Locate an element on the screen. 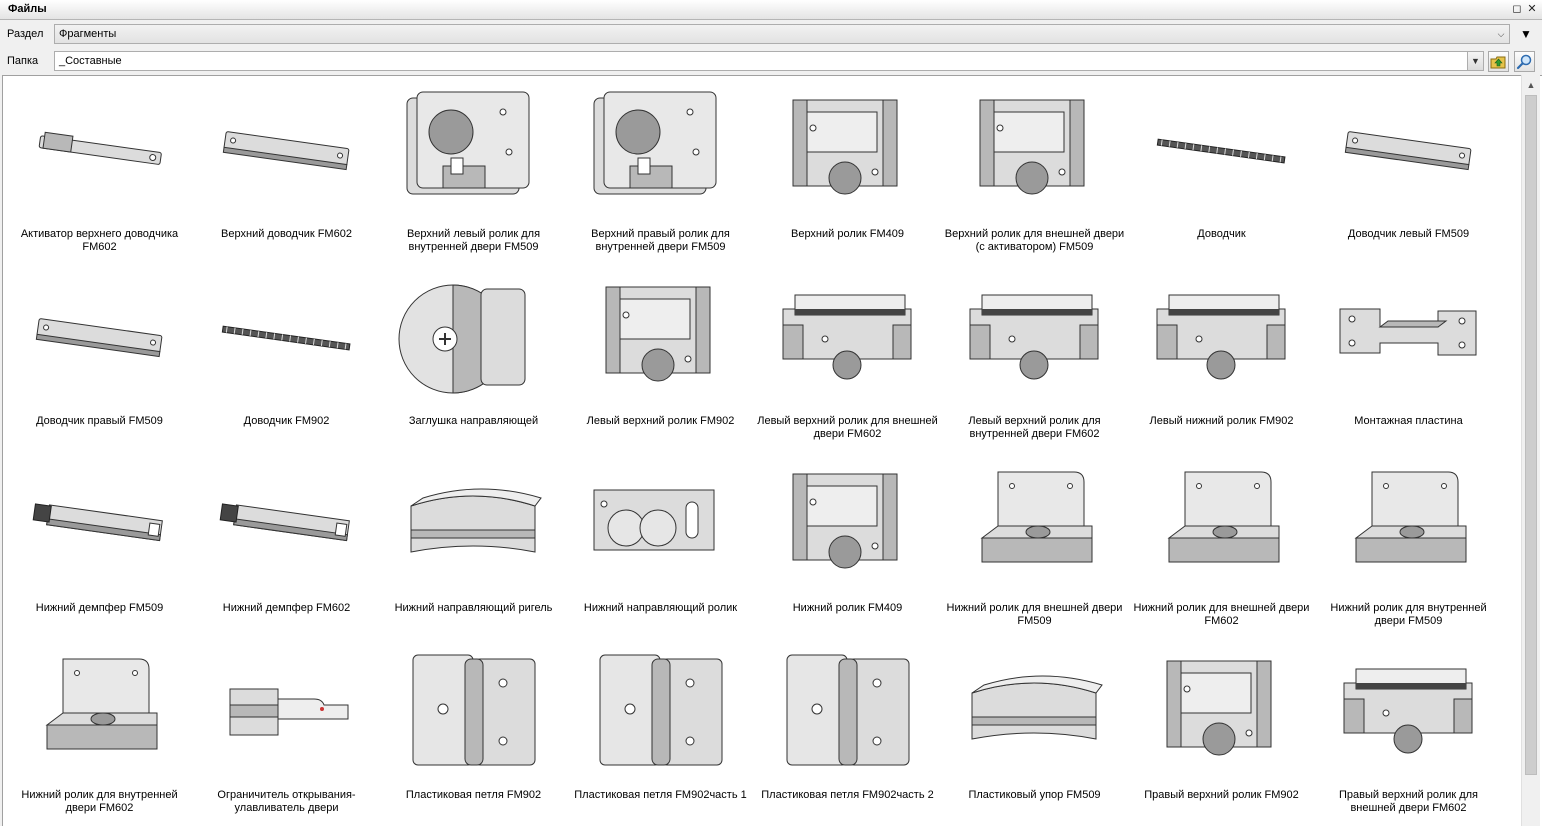  panel-title-bar: Файлы ◻ ✕ is located at coordinates (771, 10).